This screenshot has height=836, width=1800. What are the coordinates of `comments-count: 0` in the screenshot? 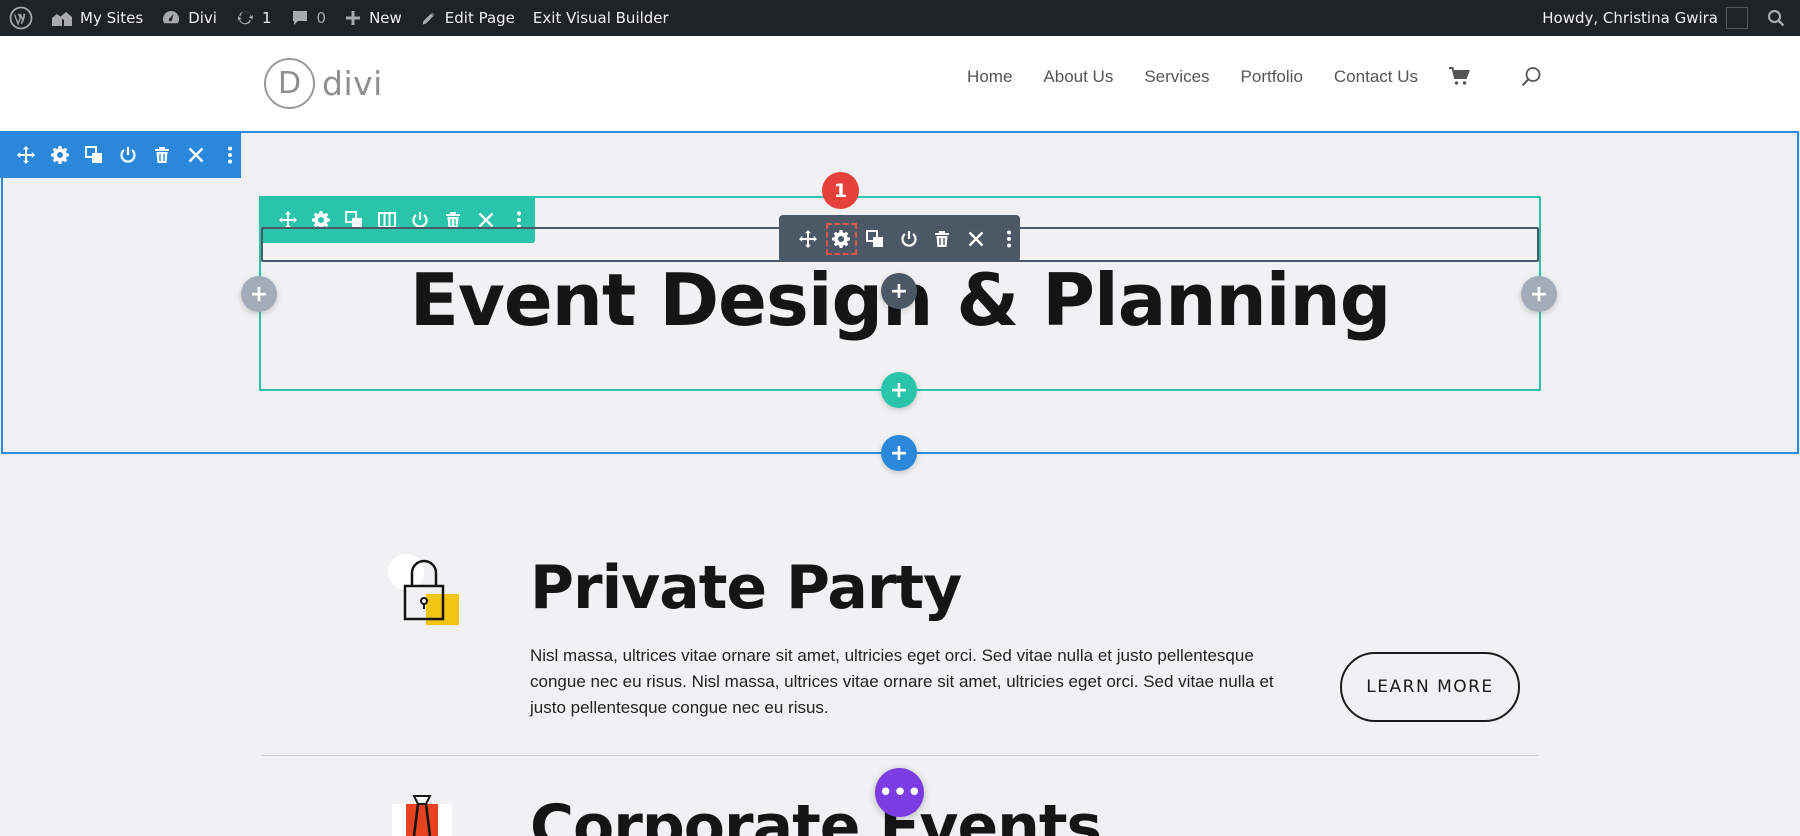 It's located at (321, 18).